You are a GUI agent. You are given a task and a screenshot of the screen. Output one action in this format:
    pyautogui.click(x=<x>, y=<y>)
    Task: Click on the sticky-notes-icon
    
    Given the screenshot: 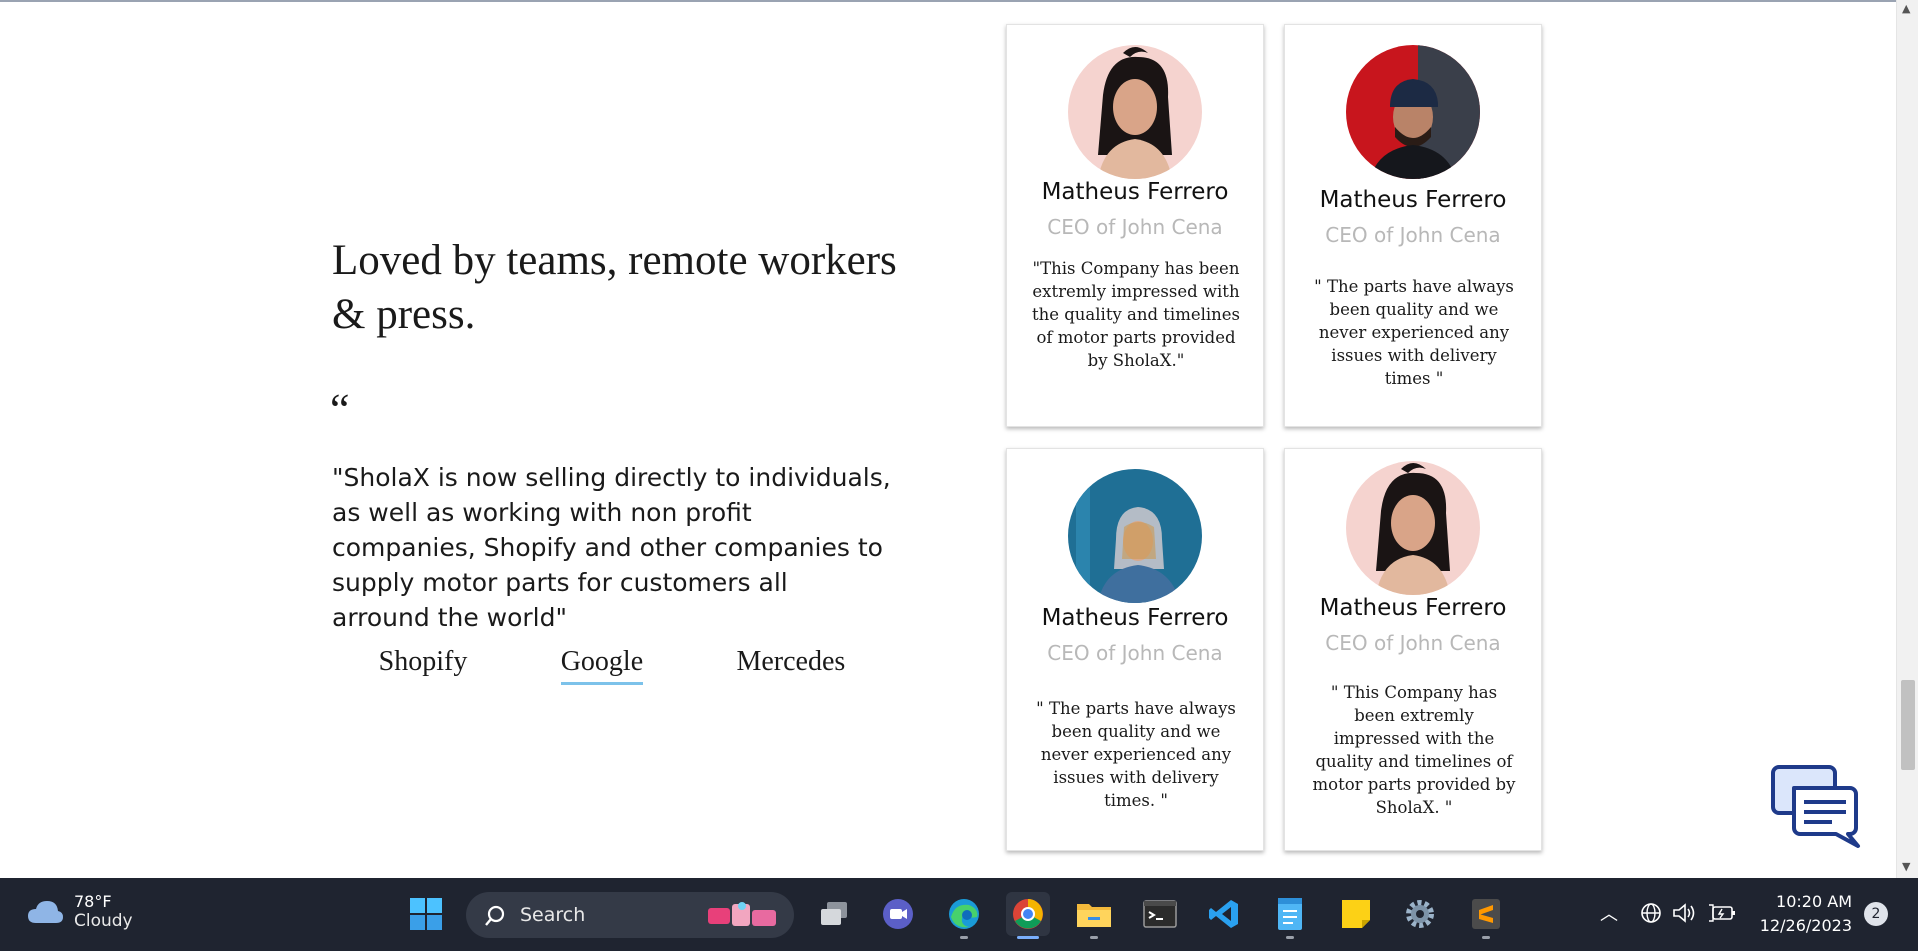 What is the action you would take?
    pyautogui.click(x=1356, y=914)
    